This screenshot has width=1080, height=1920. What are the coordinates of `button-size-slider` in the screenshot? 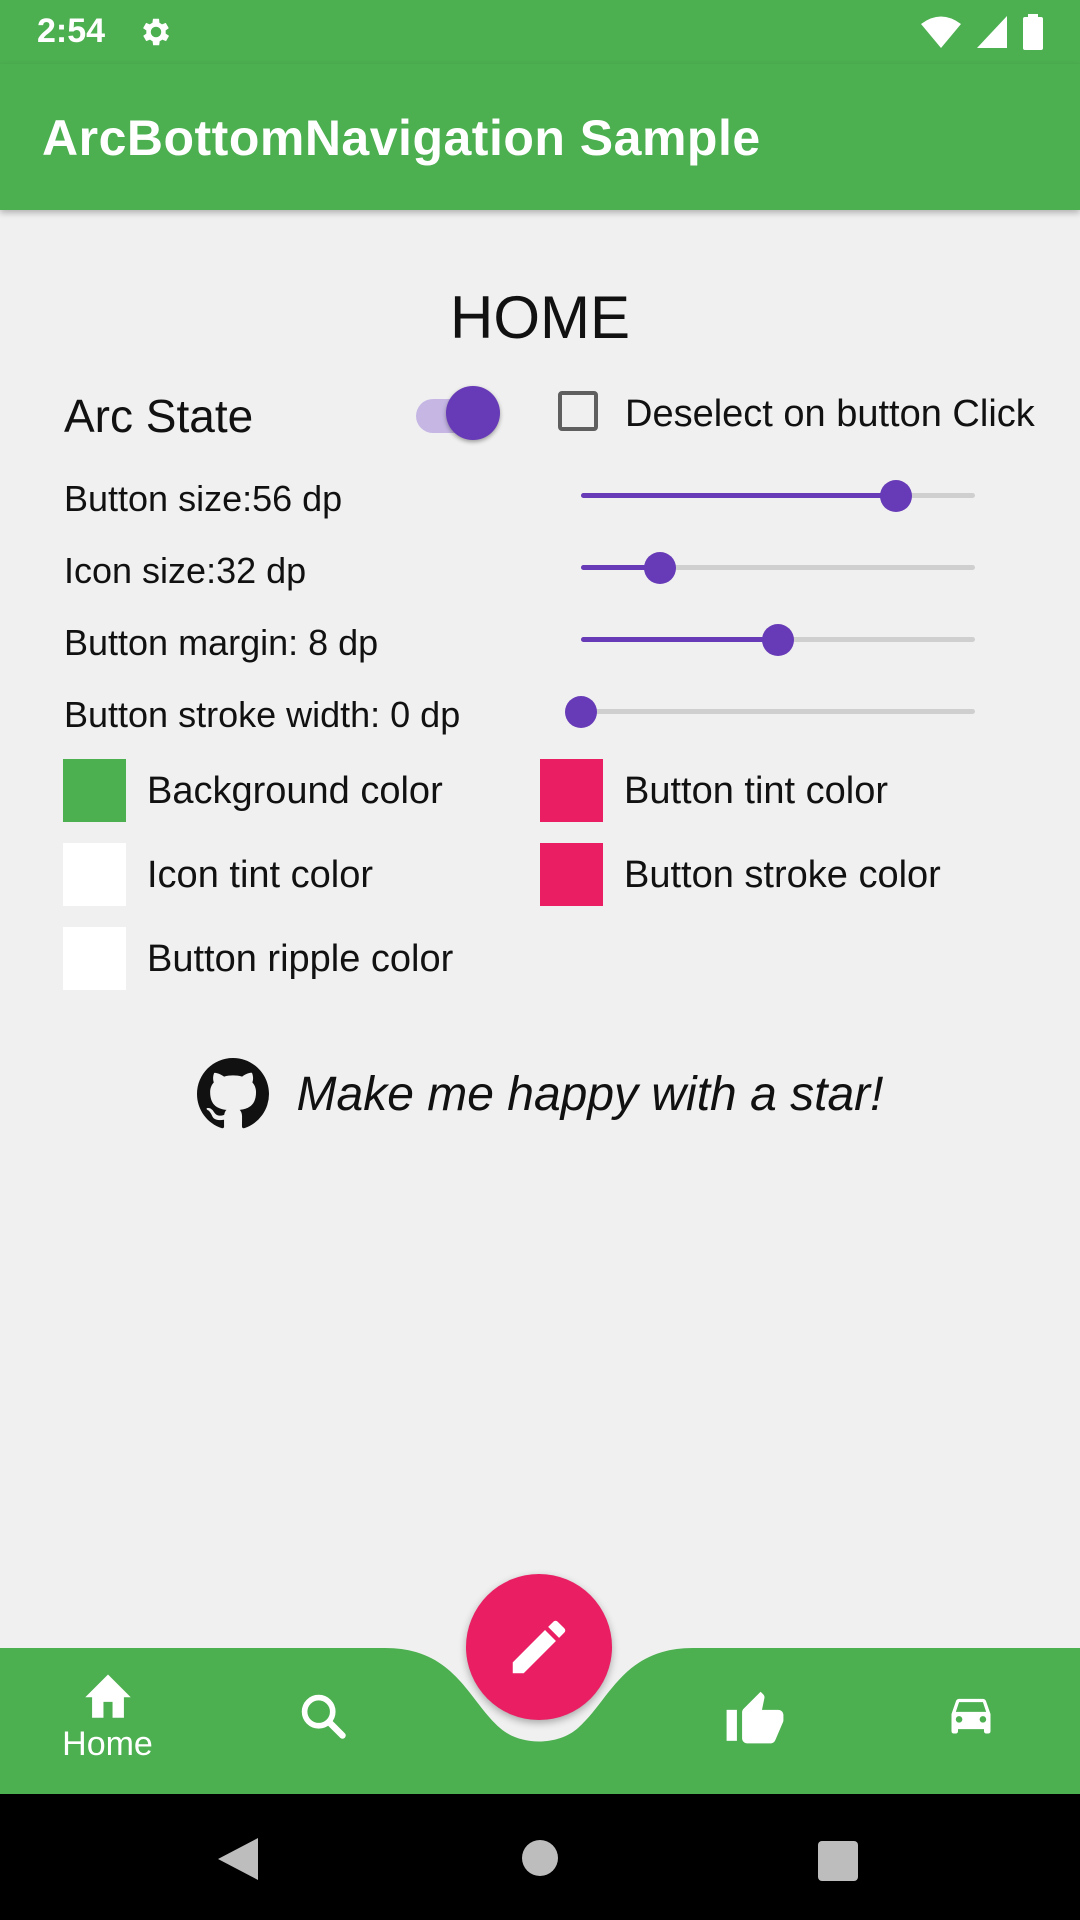 It's located at (778, 496).